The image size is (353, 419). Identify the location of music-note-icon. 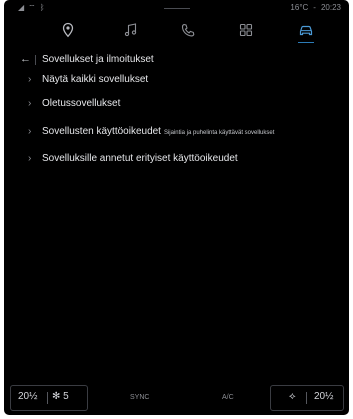
(131, 30).